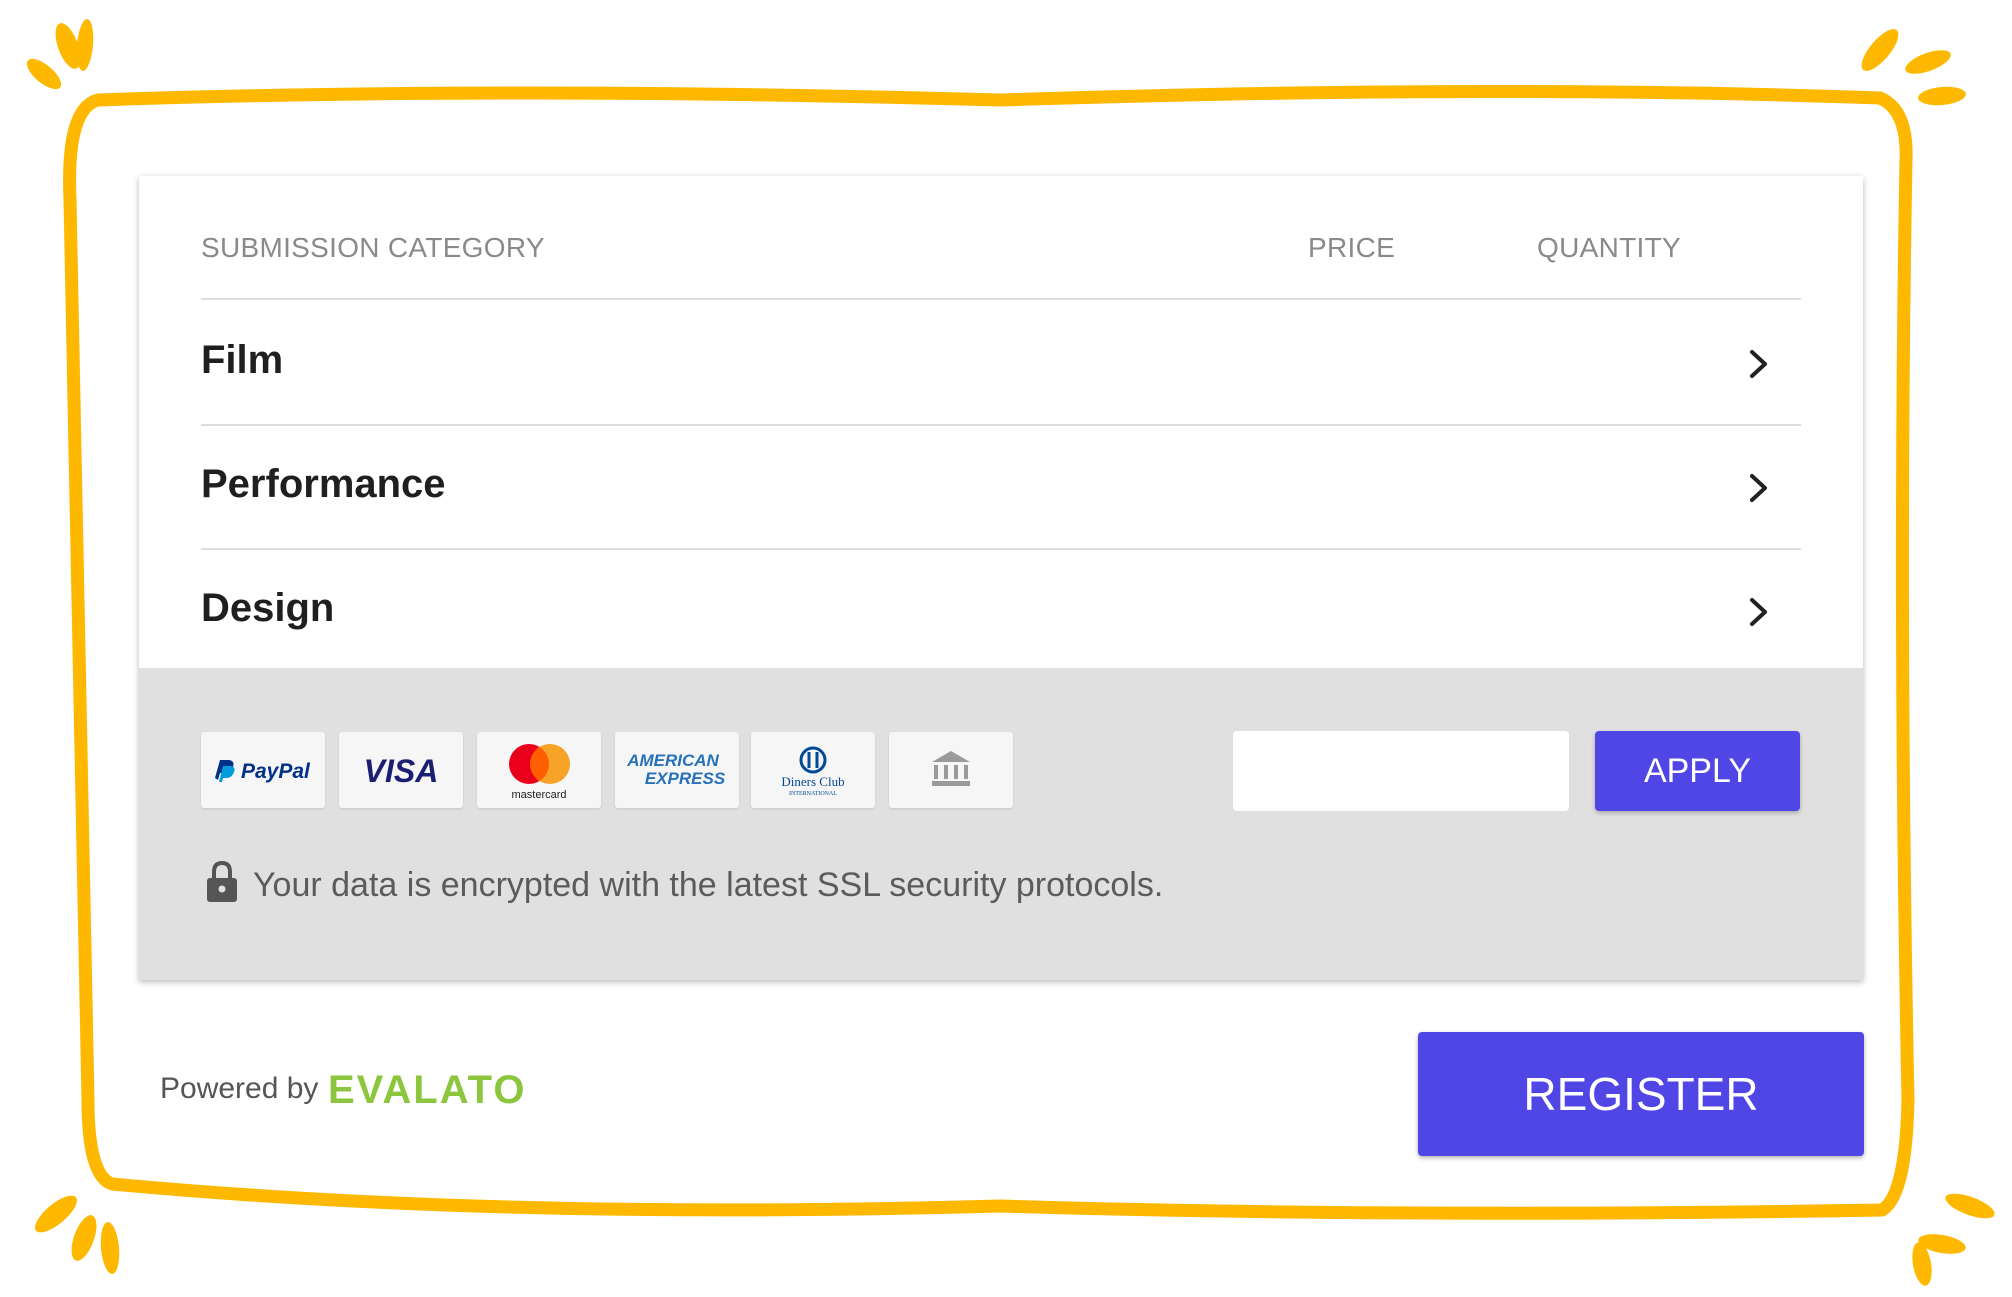  What do you see at coordinates (813, 794) in the screenshot?
I see `svg-text: INTERNATIONAL` at bounding box center [813, 794].